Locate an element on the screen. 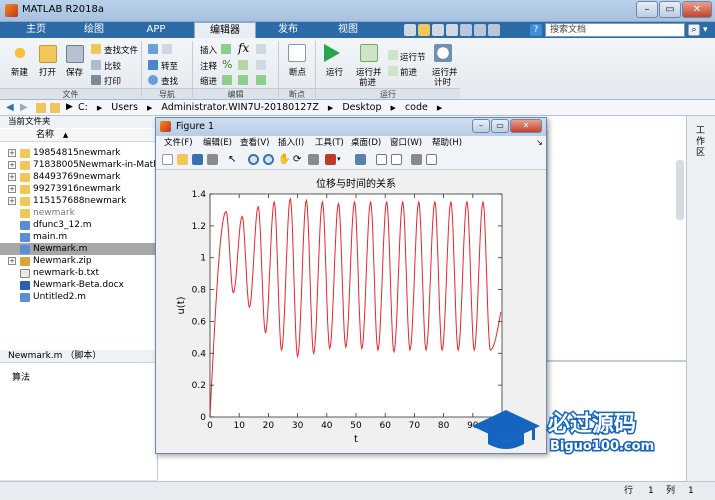 This screenshot has width=715, height=500. insert-colorbar-icon is located at coordinates (381, 159).